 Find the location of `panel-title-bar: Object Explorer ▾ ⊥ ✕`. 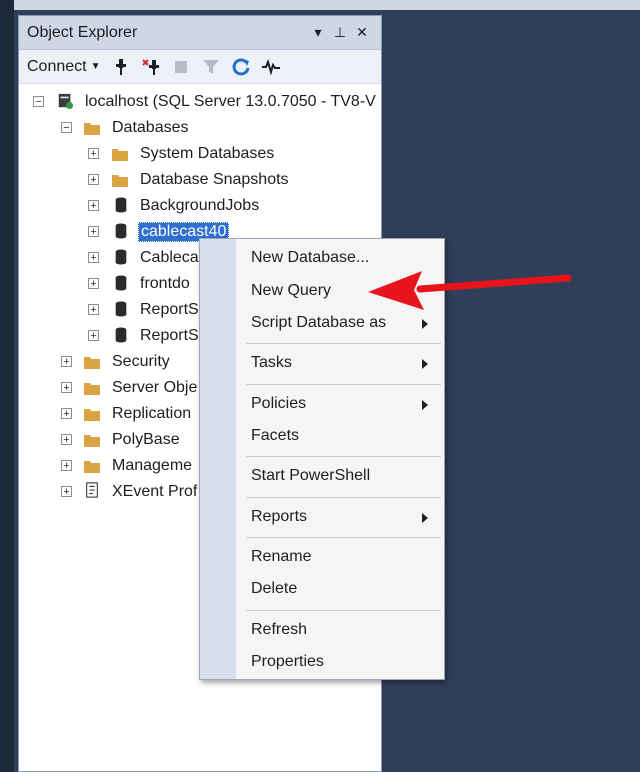

panel-title-bar: Object Explorer ▾ ⊥ ✕ is located at coordinates (200, 33).